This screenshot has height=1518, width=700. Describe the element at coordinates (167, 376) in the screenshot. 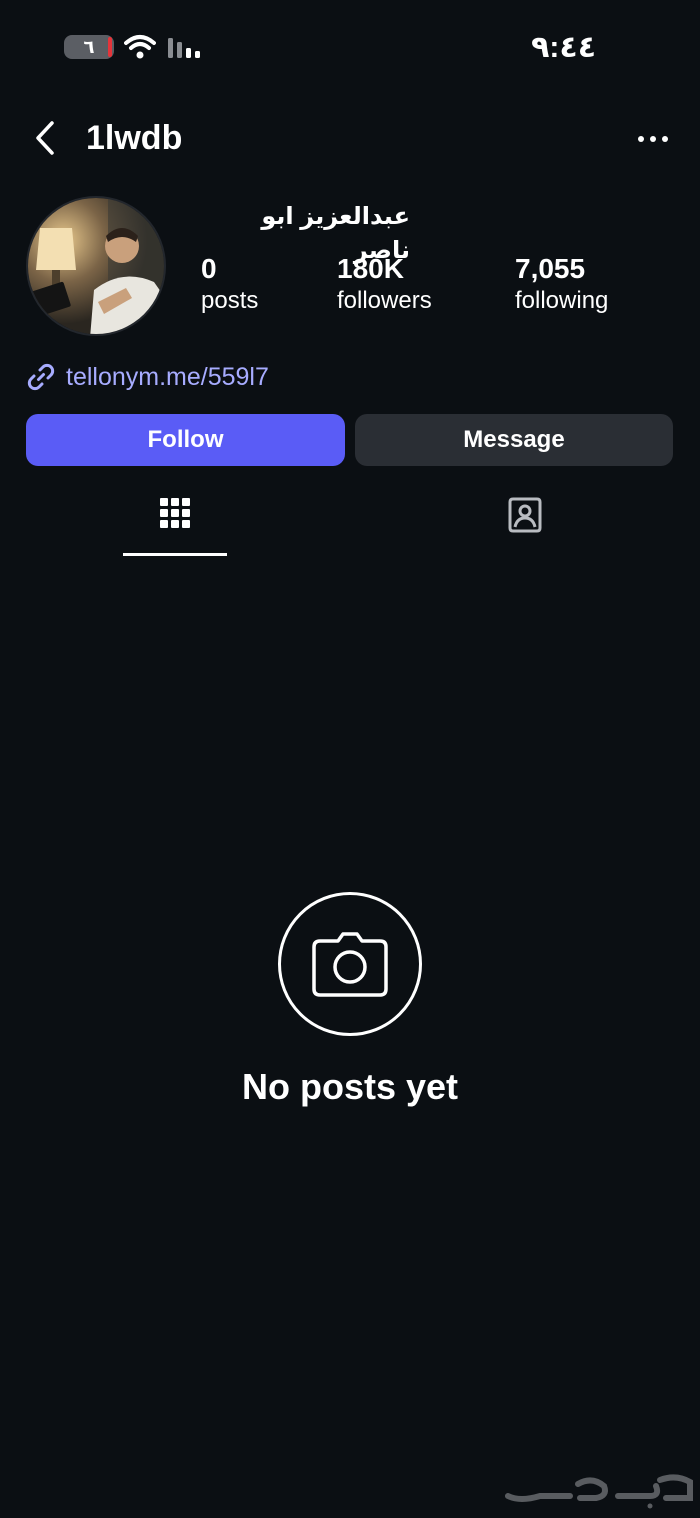

I see `link-text: tellonym.me/559l7` at that location.